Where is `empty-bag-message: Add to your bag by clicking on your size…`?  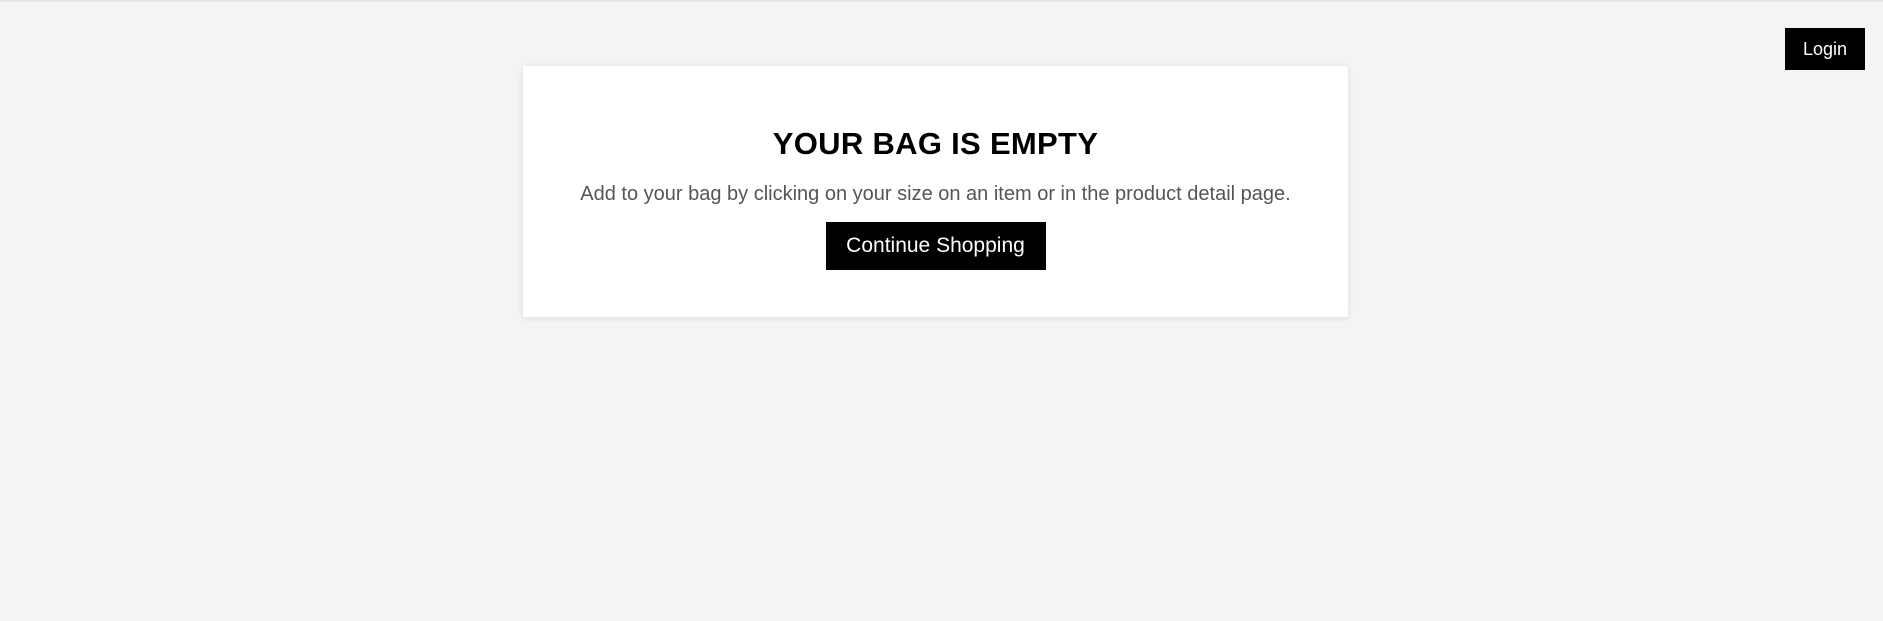
empty-bag-message: Add to your bag by clicking on your size… is located at coordinates (935, 194).